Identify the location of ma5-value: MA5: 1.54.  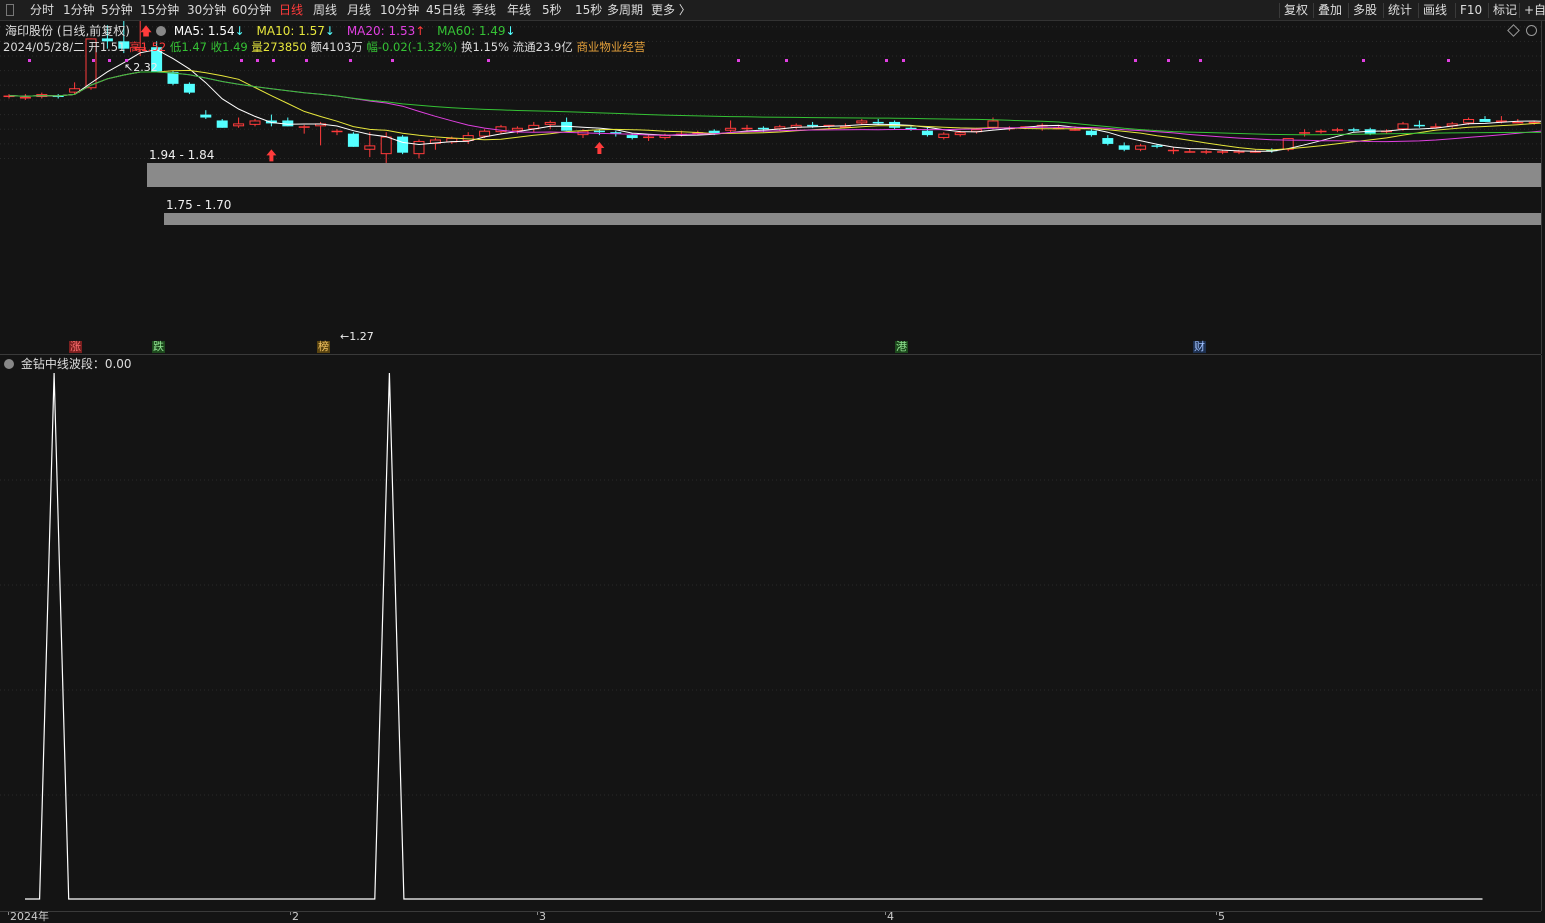
(204, 31).